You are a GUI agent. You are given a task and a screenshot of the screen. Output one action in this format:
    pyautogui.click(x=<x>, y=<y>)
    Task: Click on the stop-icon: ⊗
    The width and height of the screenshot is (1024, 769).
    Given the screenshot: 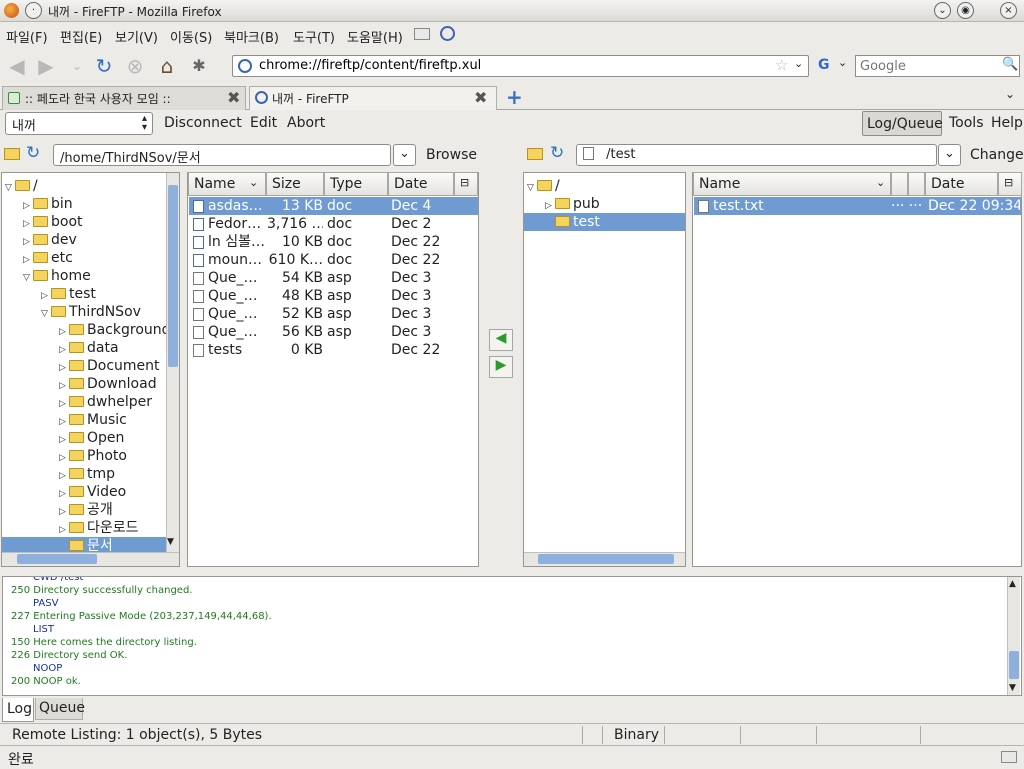 What is the action you would take?
    pyautogui.click(x=135, y=66)
    